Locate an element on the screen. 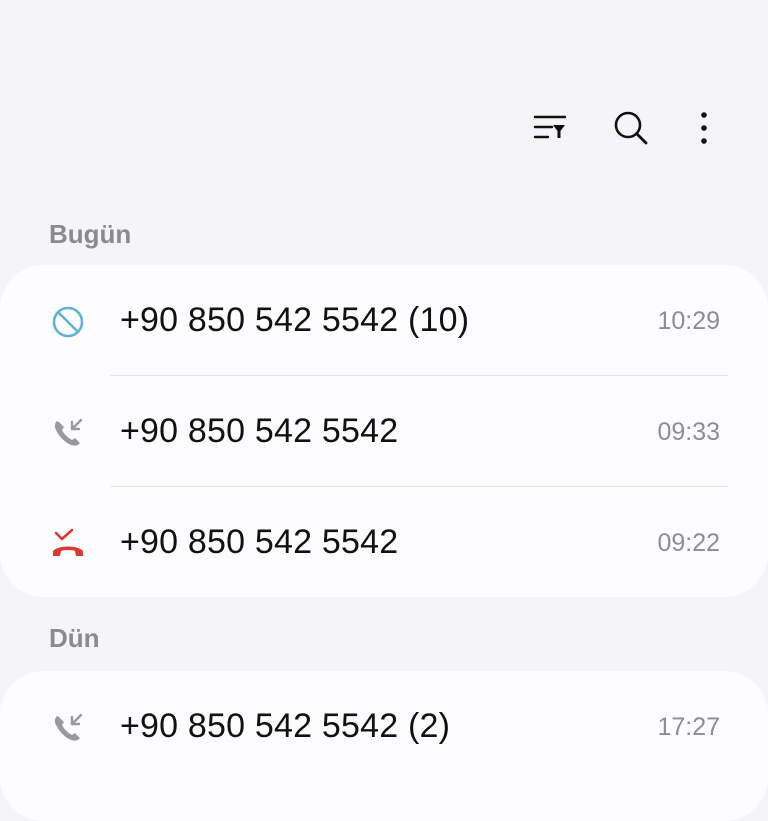  section-header-today: Bugün is located at coordinates (90, 234).